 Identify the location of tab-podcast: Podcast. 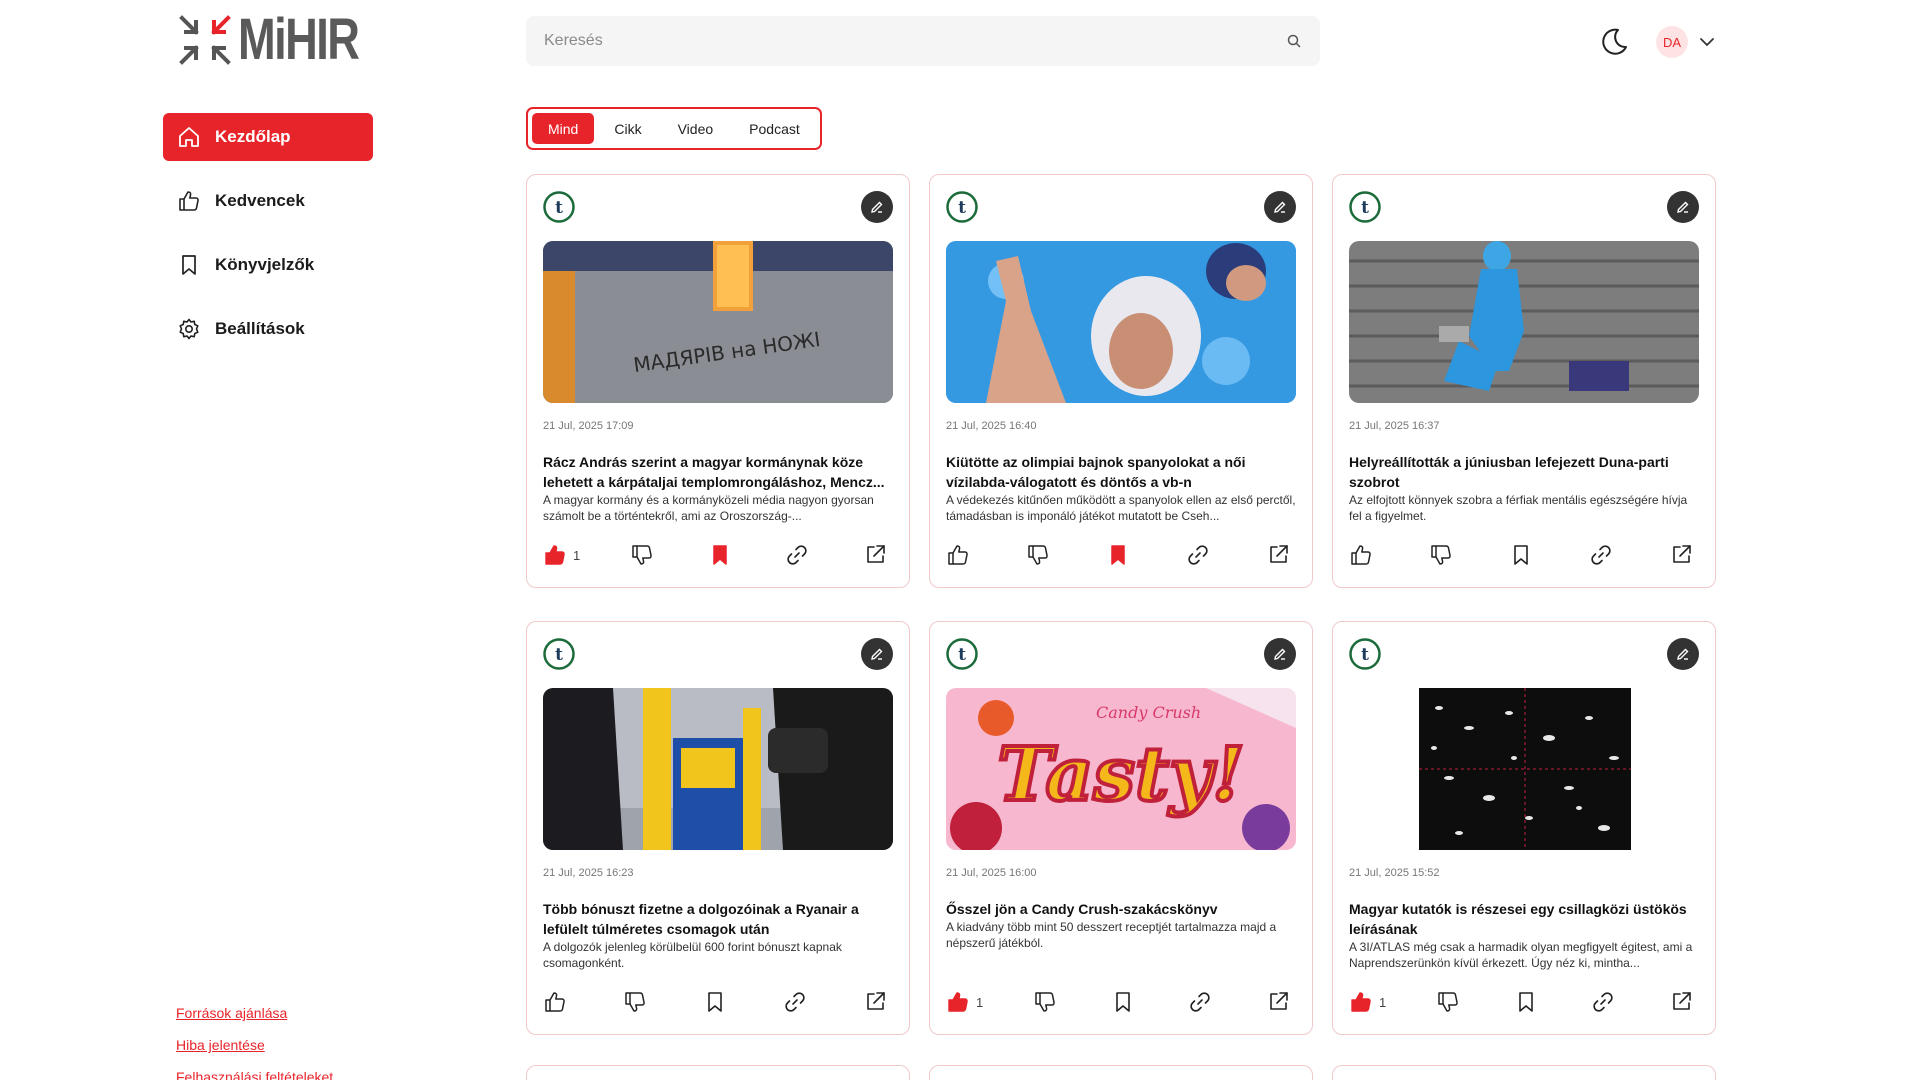
(774, 128).